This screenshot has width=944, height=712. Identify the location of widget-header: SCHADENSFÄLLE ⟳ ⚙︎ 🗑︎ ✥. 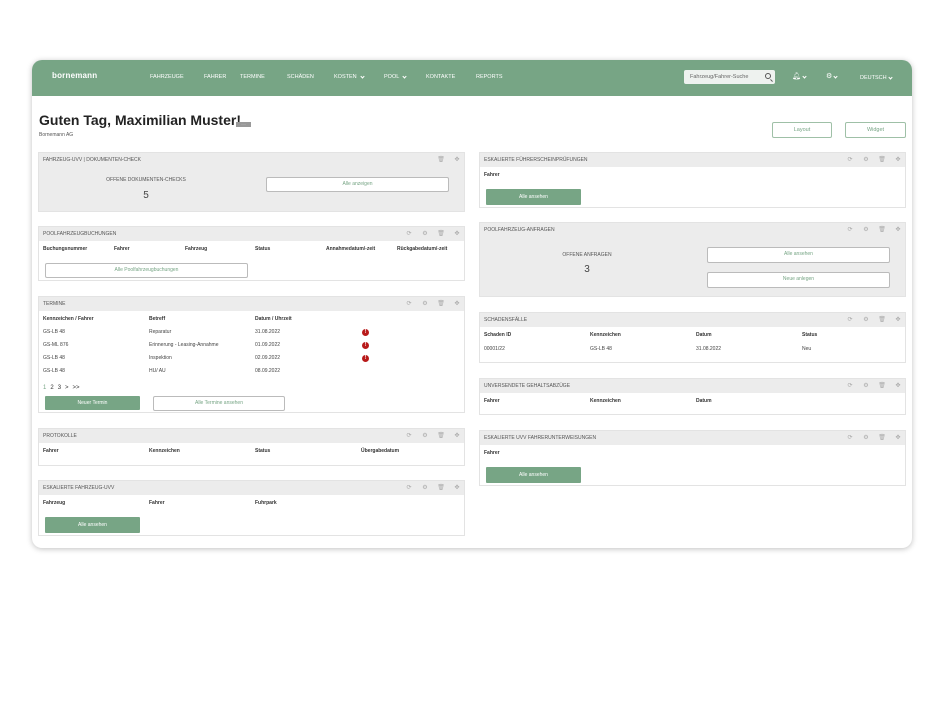
(692, 320).